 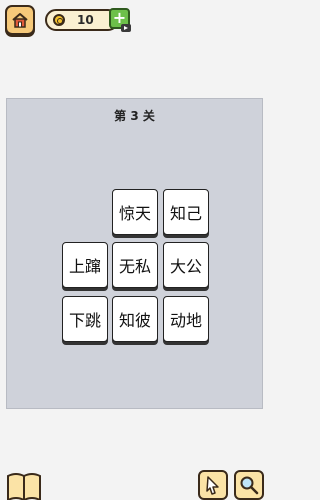 What do you see at coordinates (85, 20) in the screenshot?
I see `coin-count: 10` at bounding box center [85, 20].